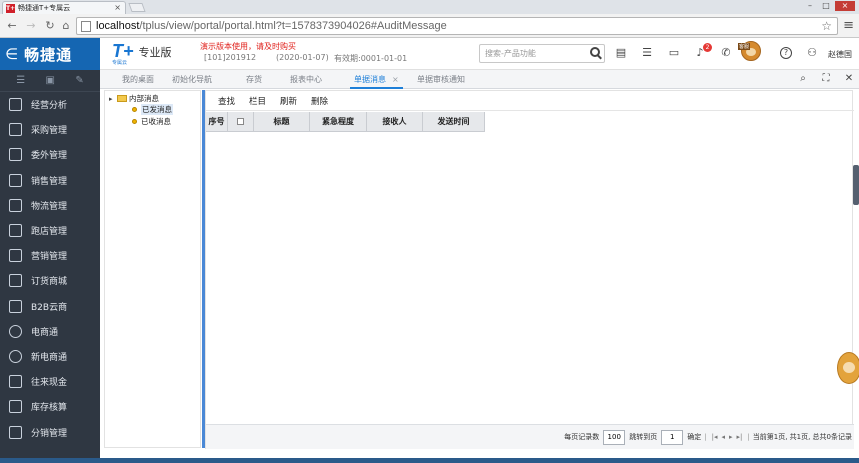 The height and width of the screenshot is (463, 859). I want to click on sidebar-item-label: 销售管理, so click(49, 181).